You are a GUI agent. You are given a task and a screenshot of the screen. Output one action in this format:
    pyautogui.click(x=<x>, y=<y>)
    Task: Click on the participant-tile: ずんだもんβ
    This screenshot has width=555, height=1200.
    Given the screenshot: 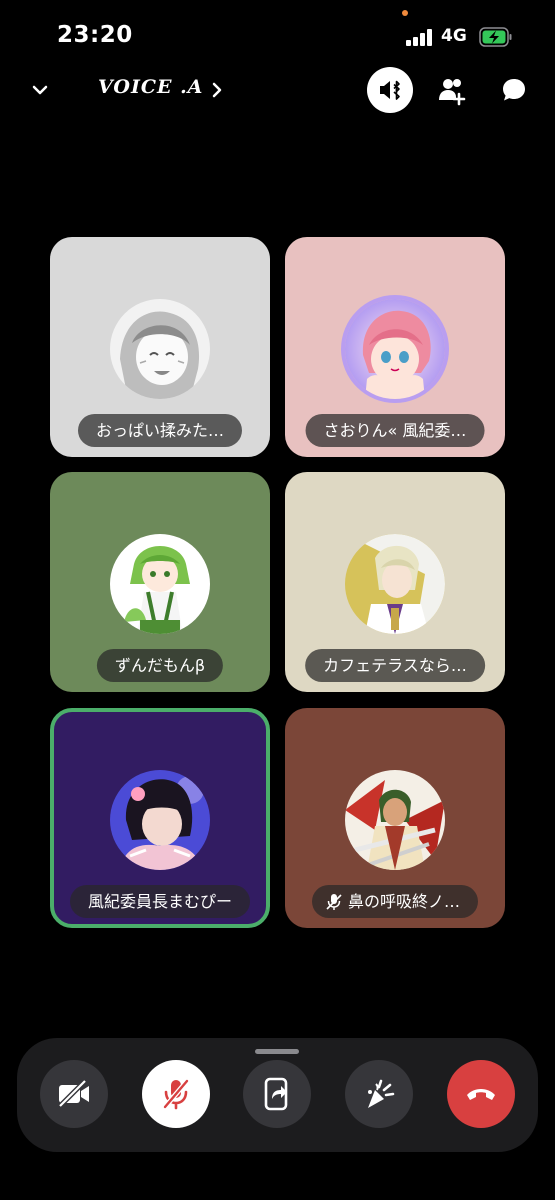 What is the action you would take?
    pyautogui.click(x=160, y=582)
    